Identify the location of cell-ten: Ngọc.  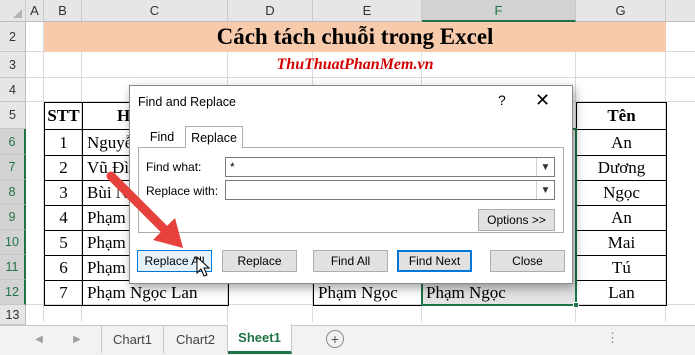
(621, 193).